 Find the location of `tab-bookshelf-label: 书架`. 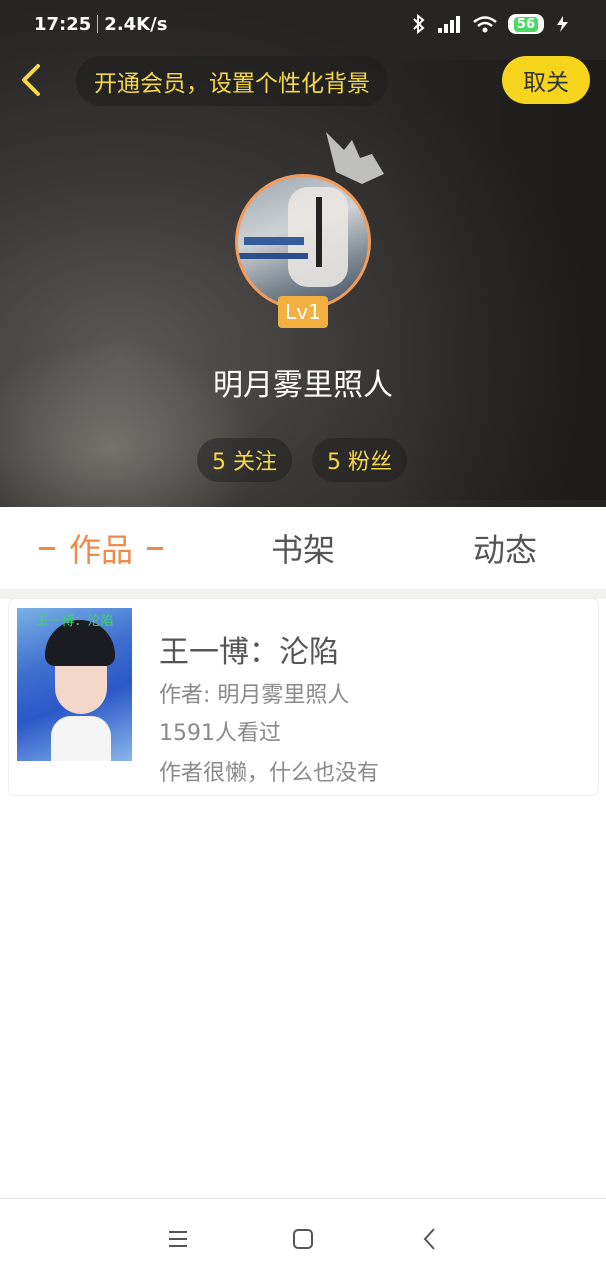

tab-bookshelf-label: 书架 is located at coordinates (302, 550).